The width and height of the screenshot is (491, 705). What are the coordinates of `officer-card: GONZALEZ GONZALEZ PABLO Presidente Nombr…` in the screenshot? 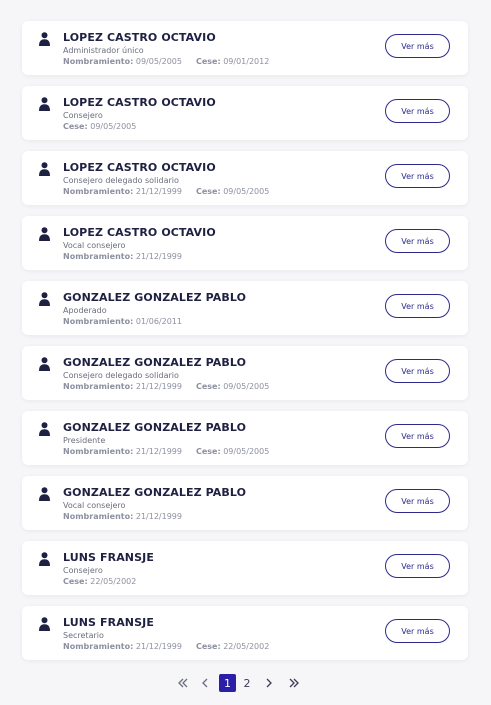 It's located at (245, 438).